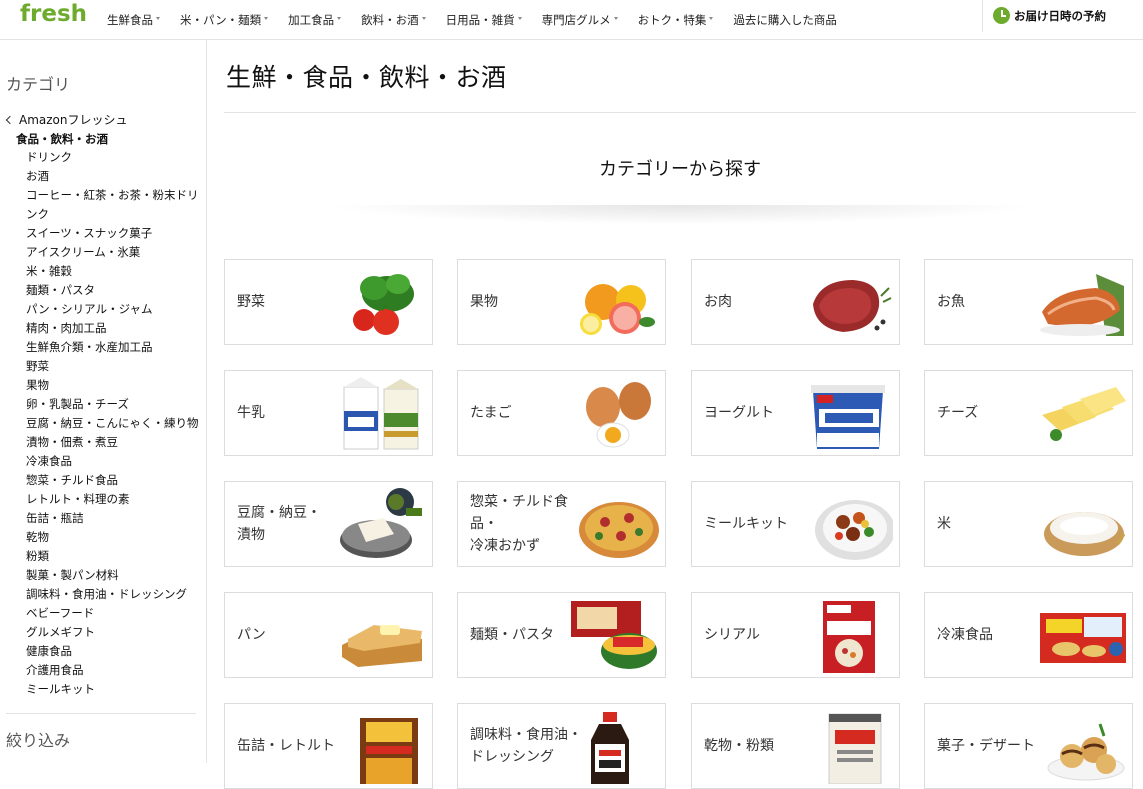 The width and height of the screenshot is (1143, 789). What do you see at coordinates (62, 139) in the screenshot?
I see `sidebar-current-category: 食品・飲料・お酒` at bounding box center [62, 139].